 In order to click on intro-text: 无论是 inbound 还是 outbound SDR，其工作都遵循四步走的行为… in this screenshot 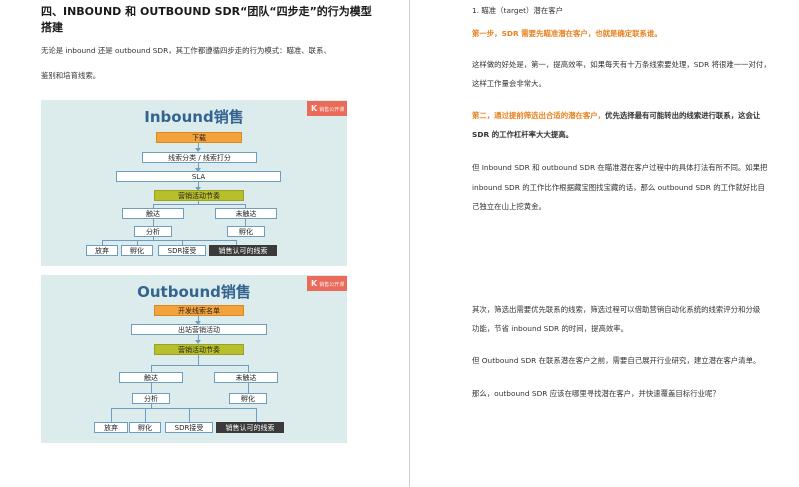, I will do `click(186, 50)`.